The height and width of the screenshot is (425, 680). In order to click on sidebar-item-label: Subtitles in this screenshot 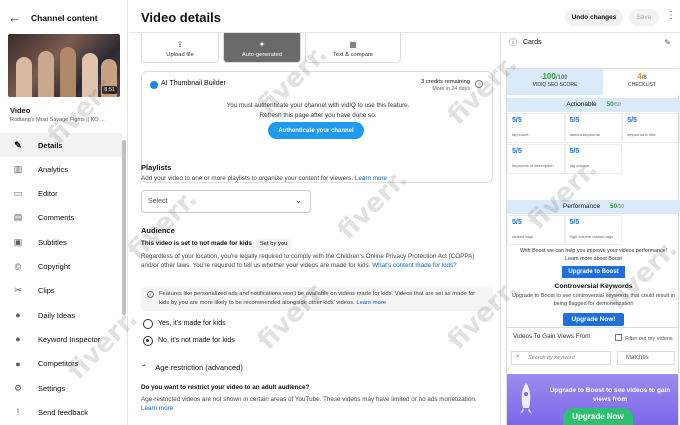, I will do `click(52, 242)`.